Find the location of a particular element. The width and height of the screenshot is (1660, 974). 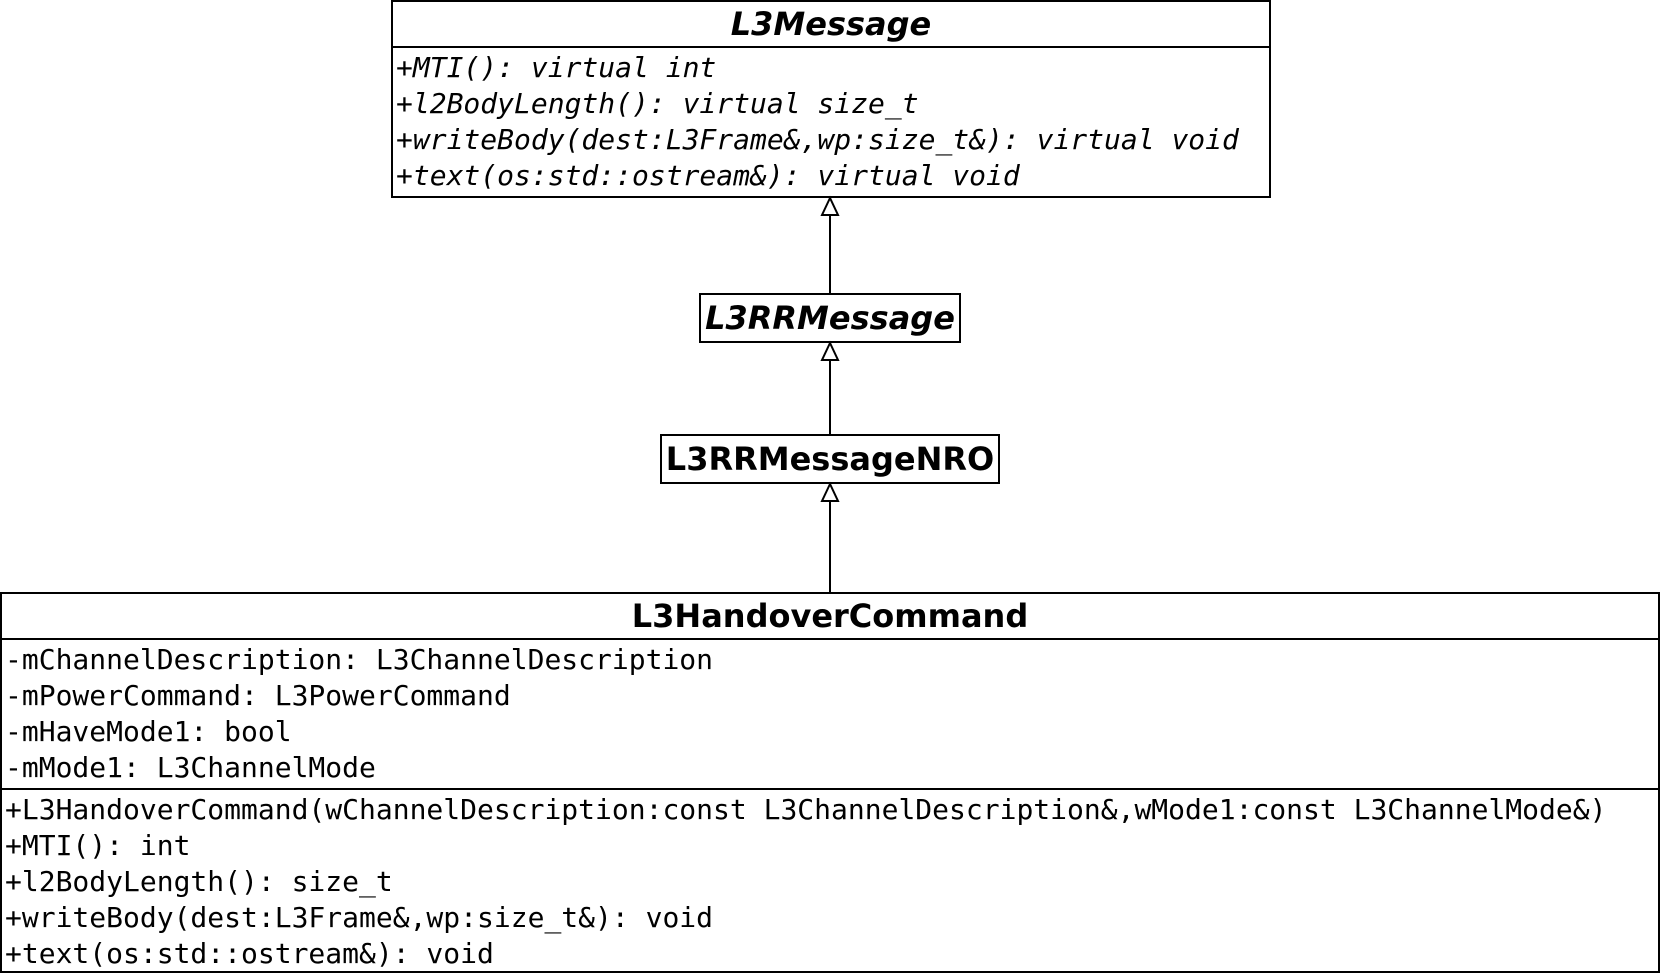

generalization-l3rrmessage-to-l3message is located at coordinates (830, 244).